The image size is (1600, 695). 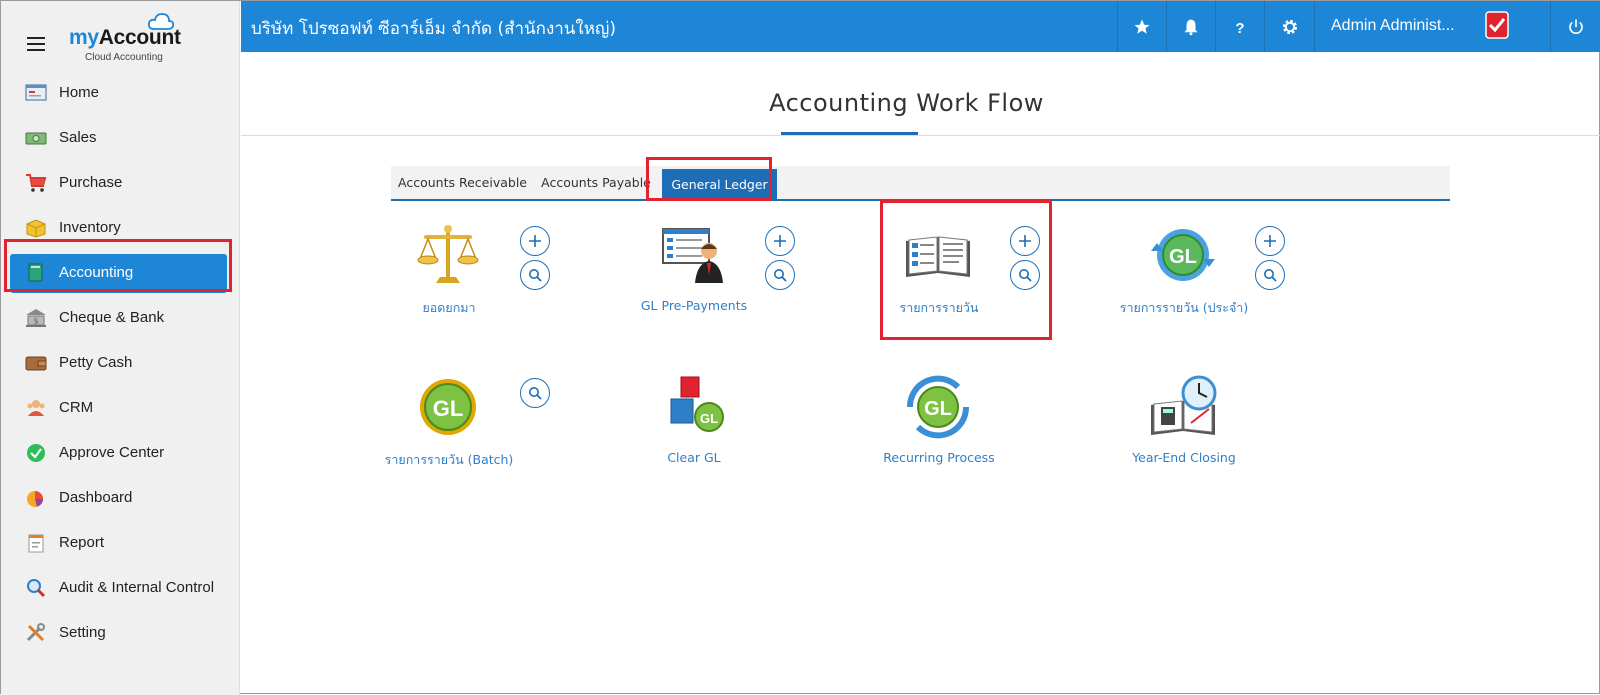 I want to click on power-icon, so click(x=1575, y=26).